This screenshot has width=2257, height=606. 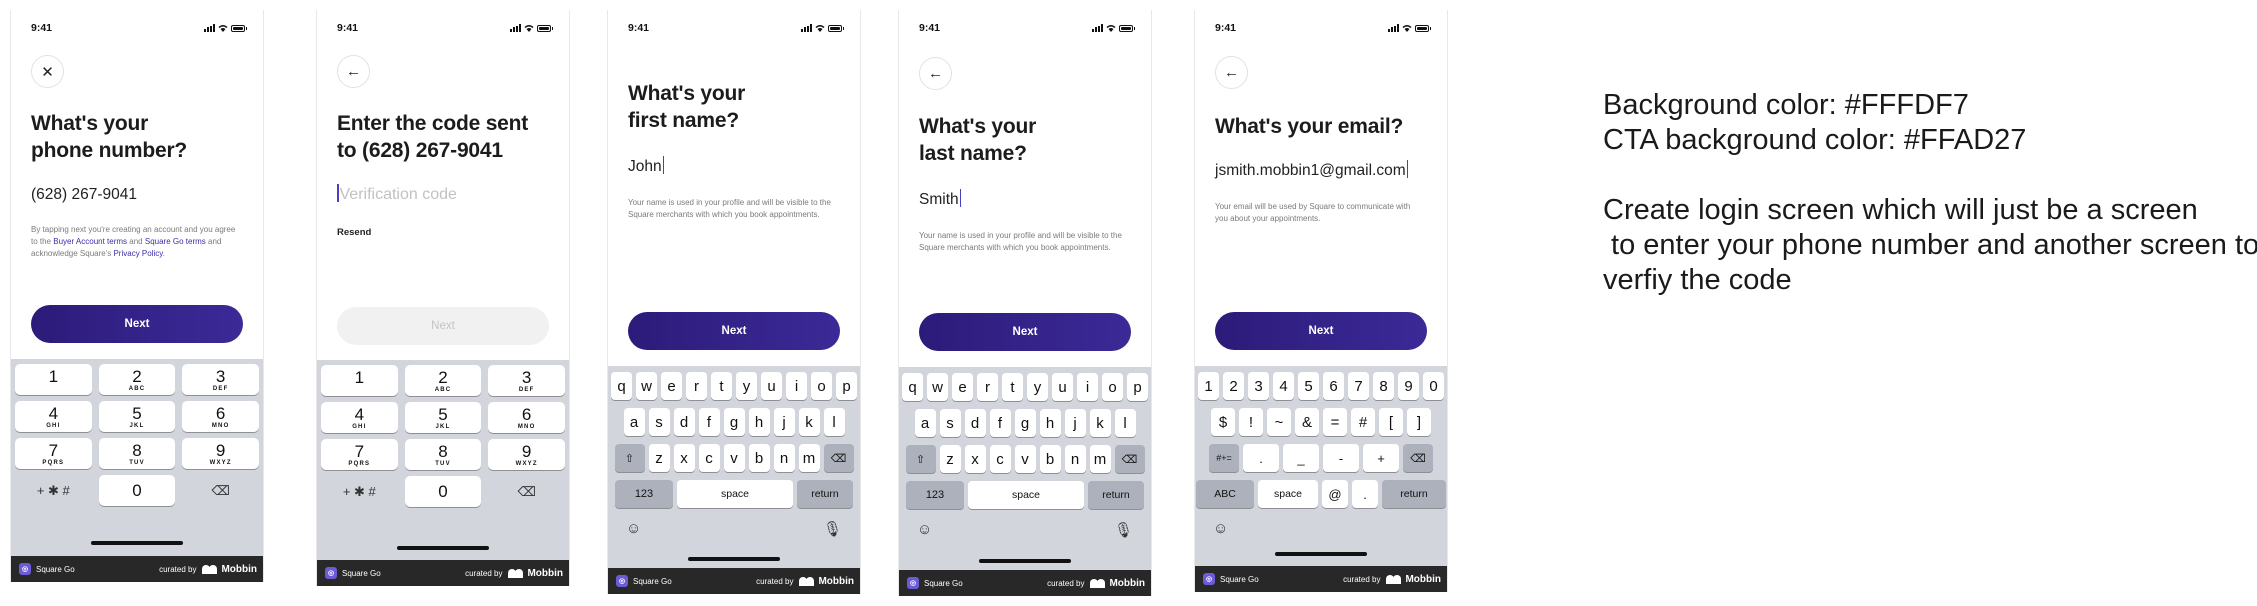 What do you see at coordinates (759, 422) in the screenshot?
I see `key-h: h` at bounding box center [759, 422].